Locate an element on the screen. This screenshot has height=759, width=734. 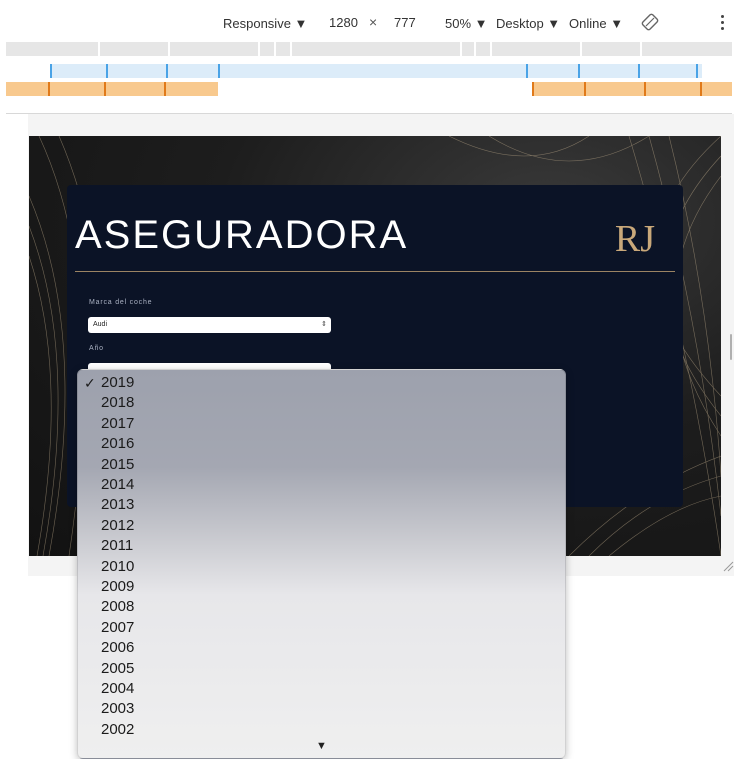
year-option-label: 2012 is located at coordinates (118, 525).